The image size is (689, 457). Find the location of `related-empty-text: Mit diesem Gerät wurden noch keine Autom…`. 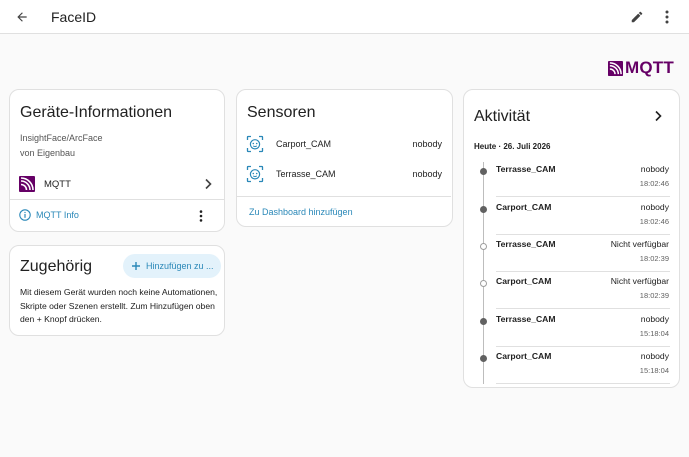

related-empty-text: Mit diesem Gerät wurden noch keine Autom… is located at coordinates (119, 305).